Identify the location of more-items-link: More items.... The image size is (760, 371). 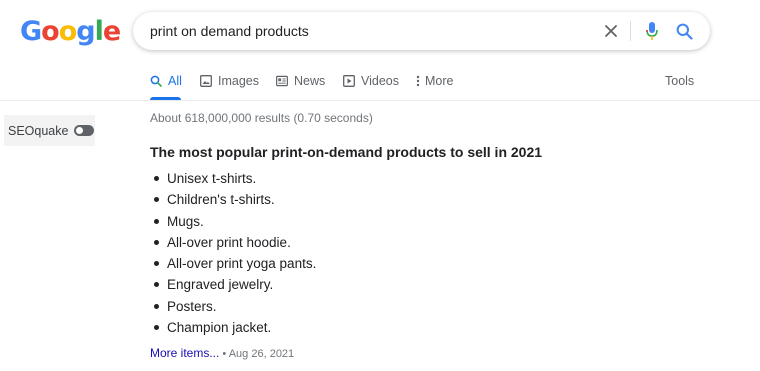
(184, 353).